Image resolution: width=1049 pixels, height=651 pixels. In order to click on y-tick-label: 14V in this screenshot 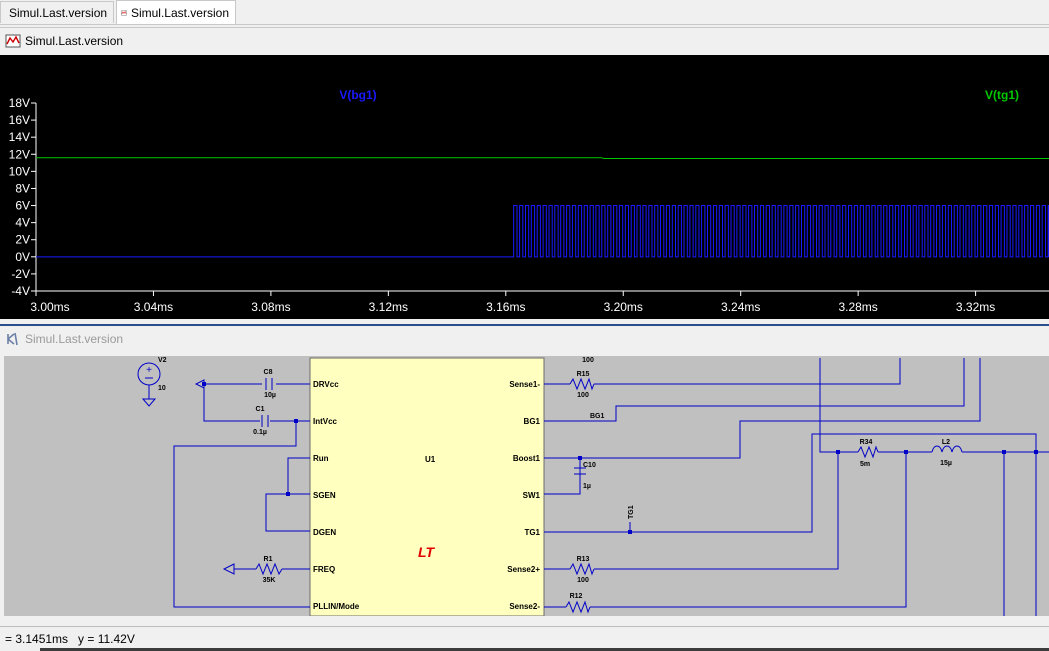, I will do `click(19, 137)`.